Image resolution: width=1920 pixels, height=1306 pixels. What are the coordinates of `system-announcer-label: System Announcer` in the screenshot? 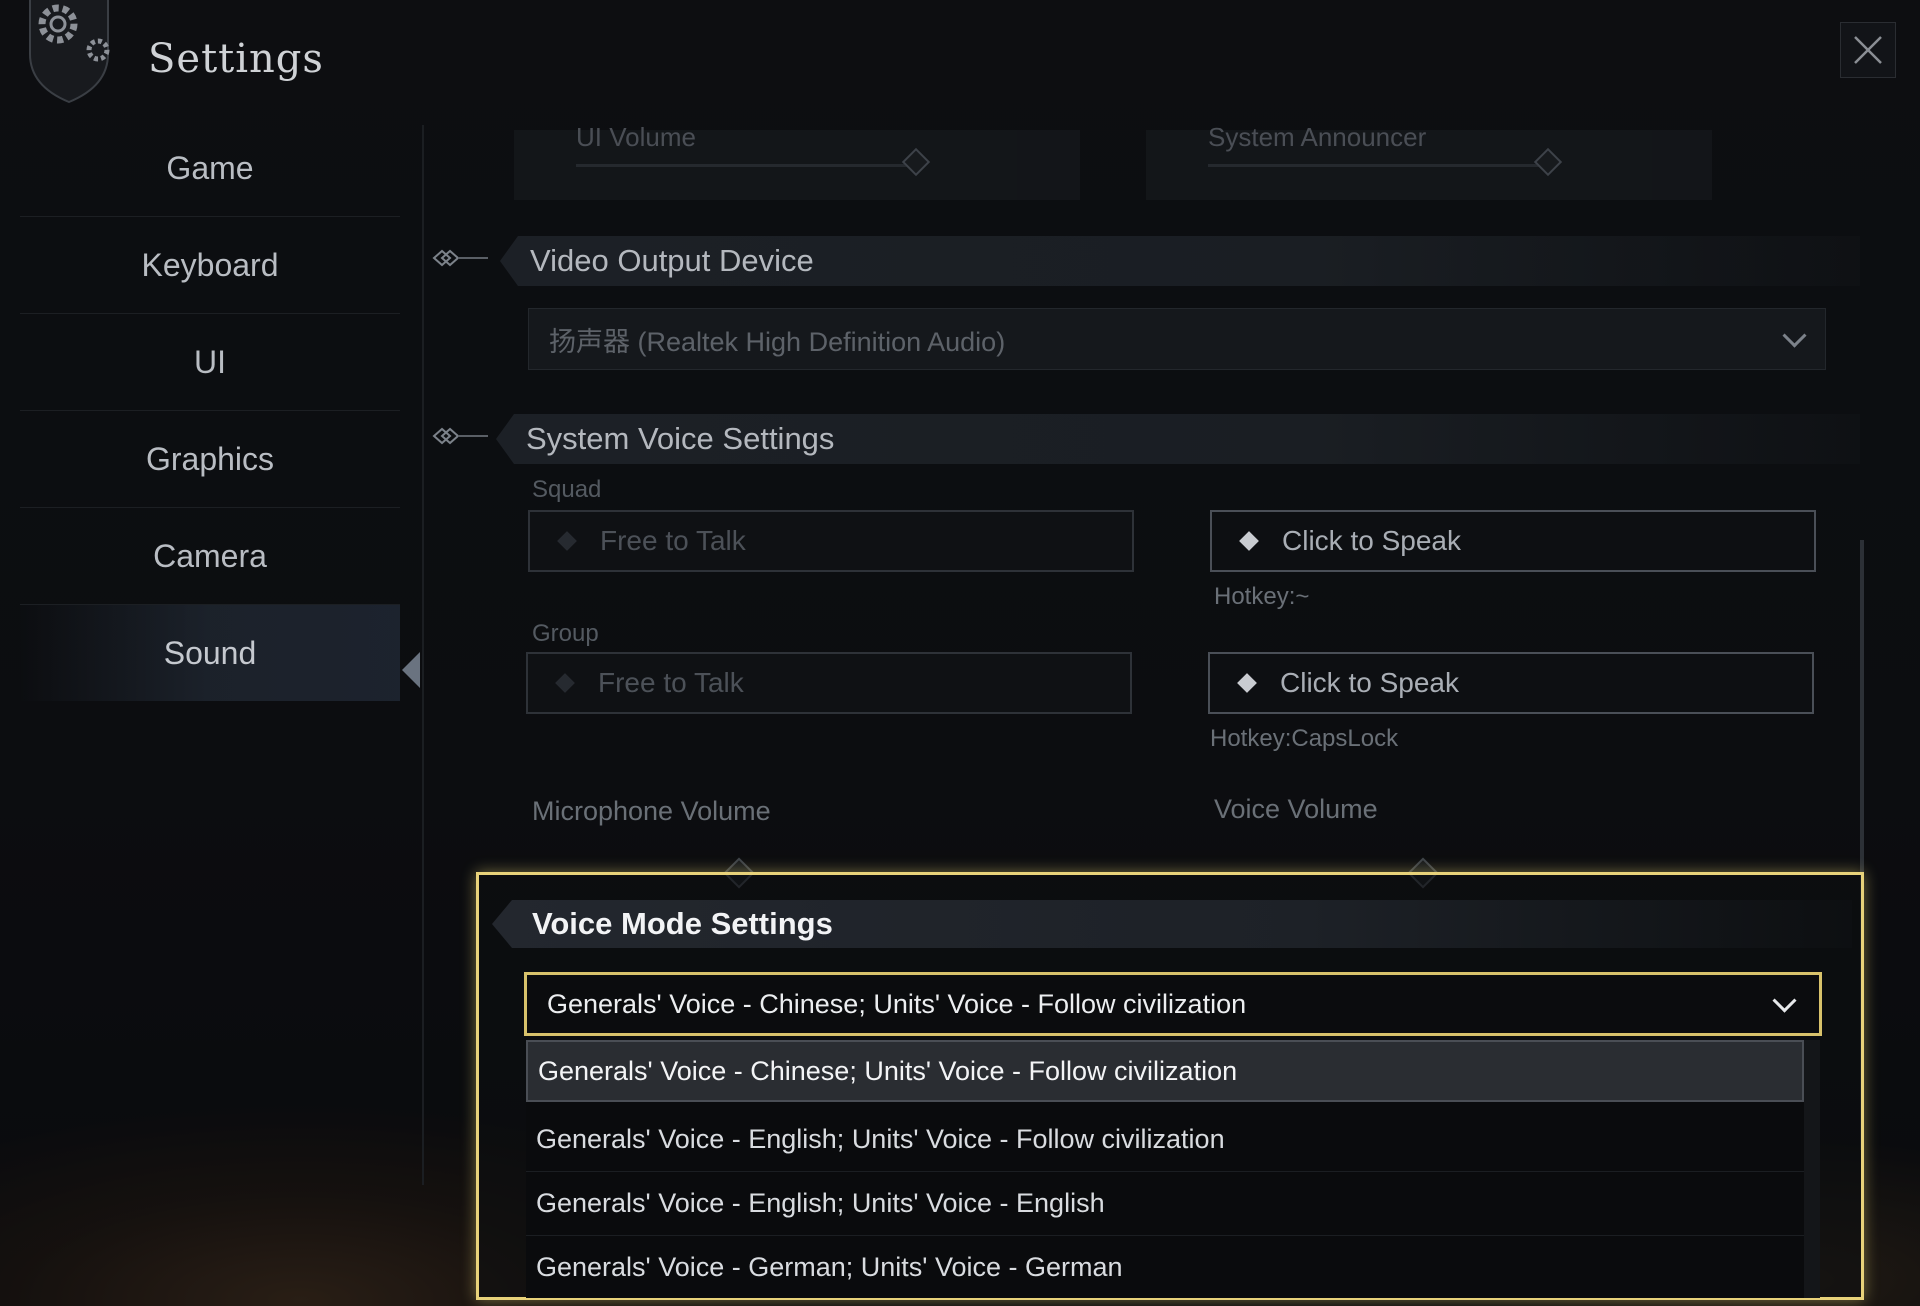 It's located at (1317, 137).